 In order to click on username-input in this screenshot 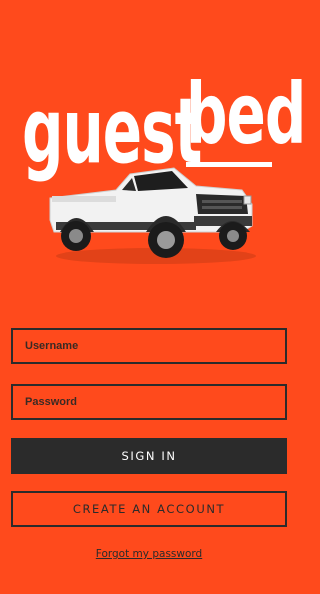, I will do `click(149, 346)`.